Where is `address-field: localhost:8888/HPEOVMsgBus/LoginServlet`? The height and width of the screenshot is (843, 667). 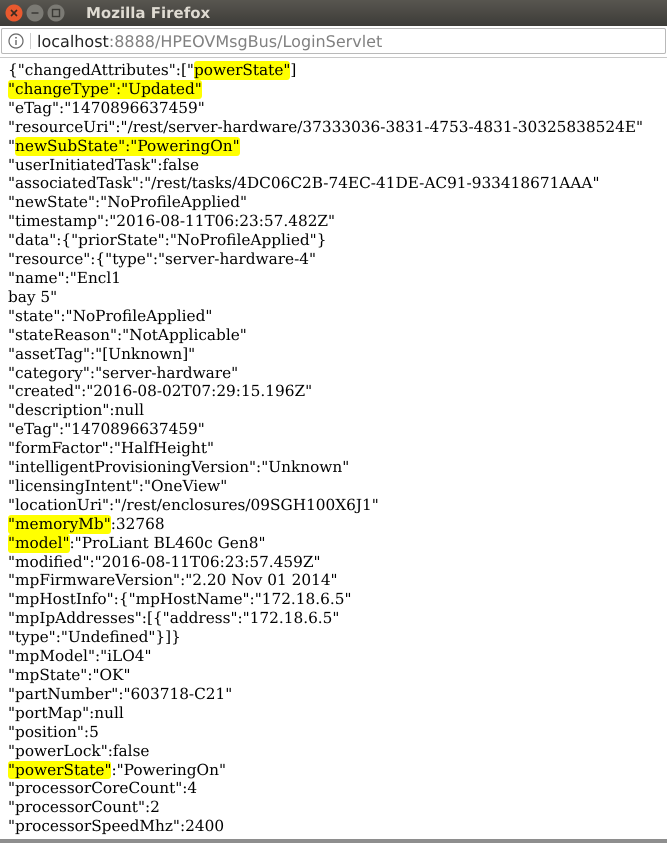
address-field: localhost:8888/HPEOVMsgBus/LoginServlet is located at coordinates (333, 41).